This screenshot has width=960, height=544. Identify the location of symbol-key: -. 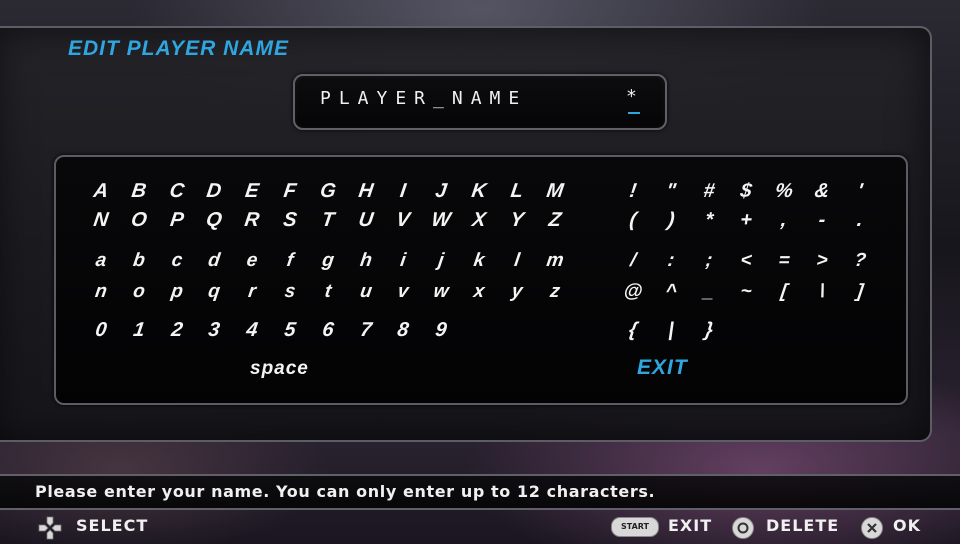
(821, 220).